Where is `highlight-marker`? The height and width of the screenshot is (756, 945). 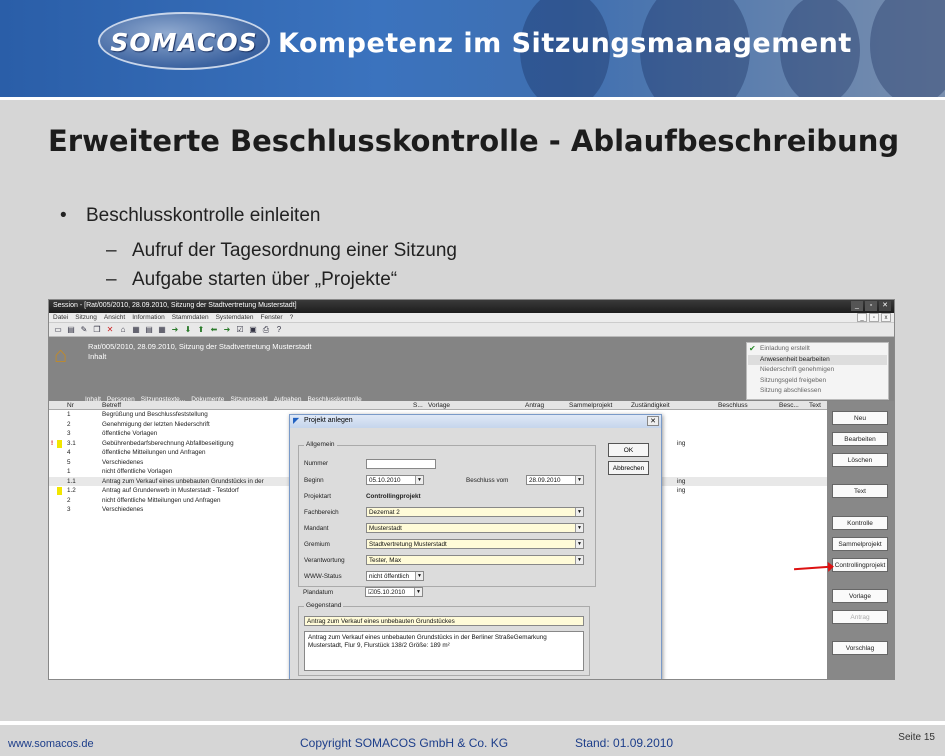
highlight-marker is located at coordinates (59, 491).